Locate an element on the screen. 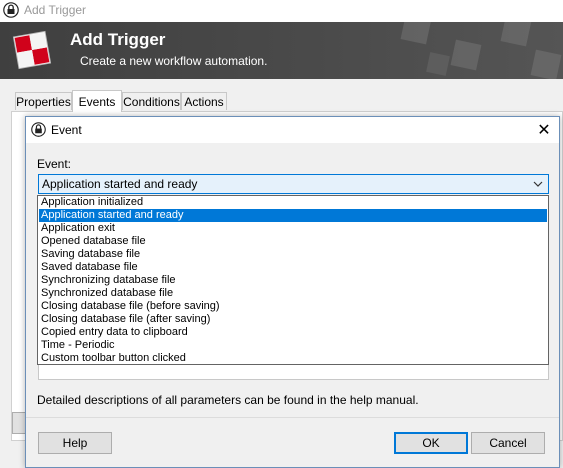 The height and width of the screenshot is (468, 563). ok-button: OK is located at coordinates (431, 443).